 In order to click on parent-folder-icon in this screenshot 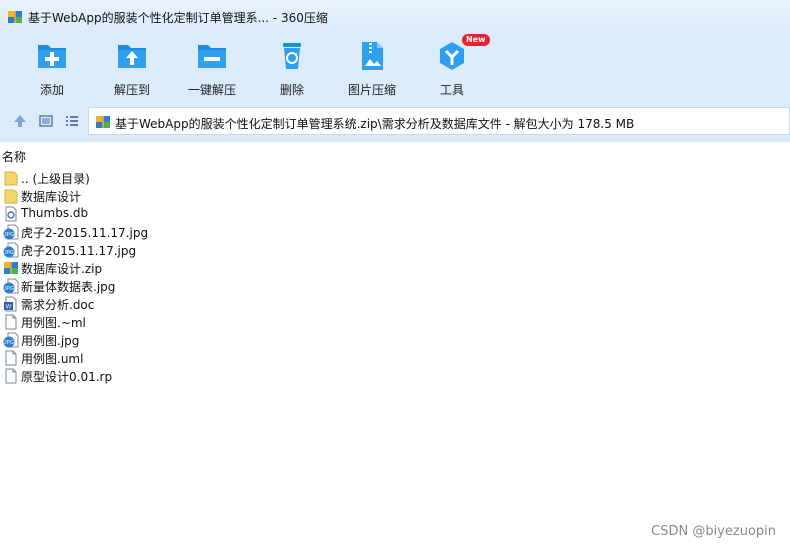, I will do `click(11, 178)`.